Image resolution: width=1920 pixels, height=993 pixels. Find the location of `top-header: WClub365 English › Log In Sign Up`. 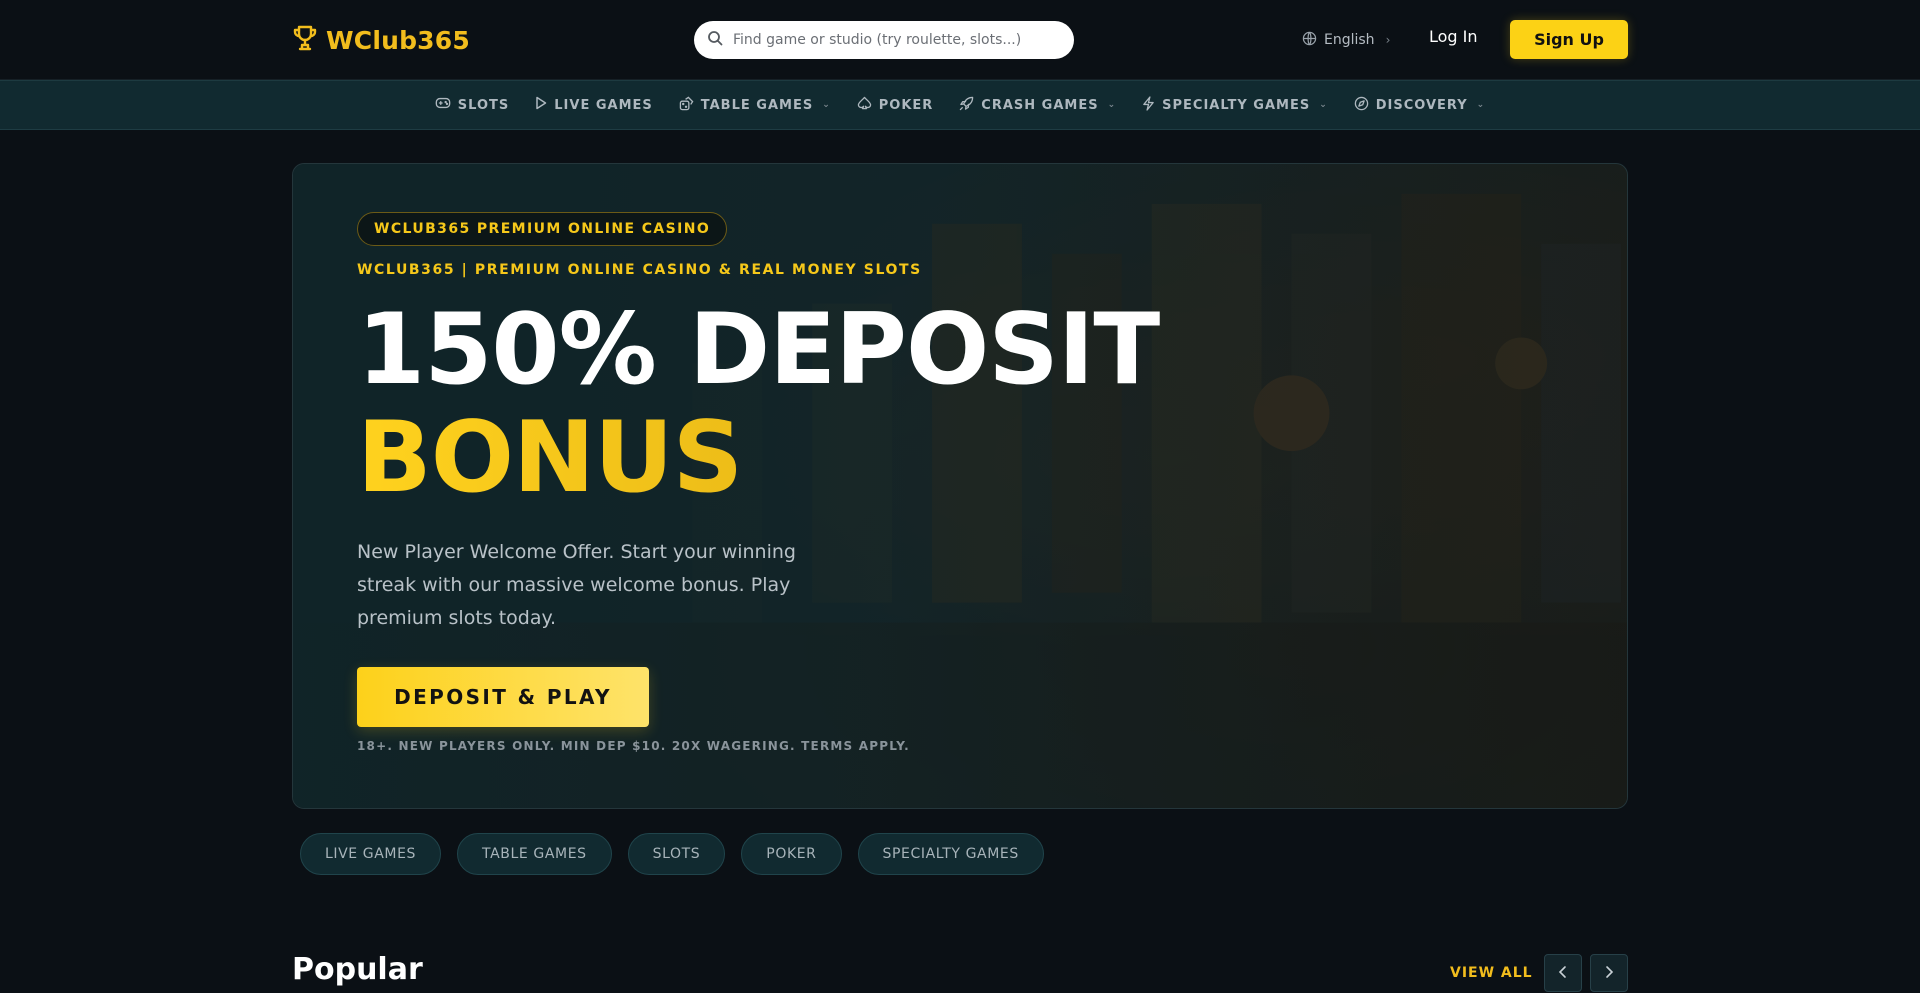

top-header: WClub365 English › Log In Sign Up is located at coordinates (960, 40).